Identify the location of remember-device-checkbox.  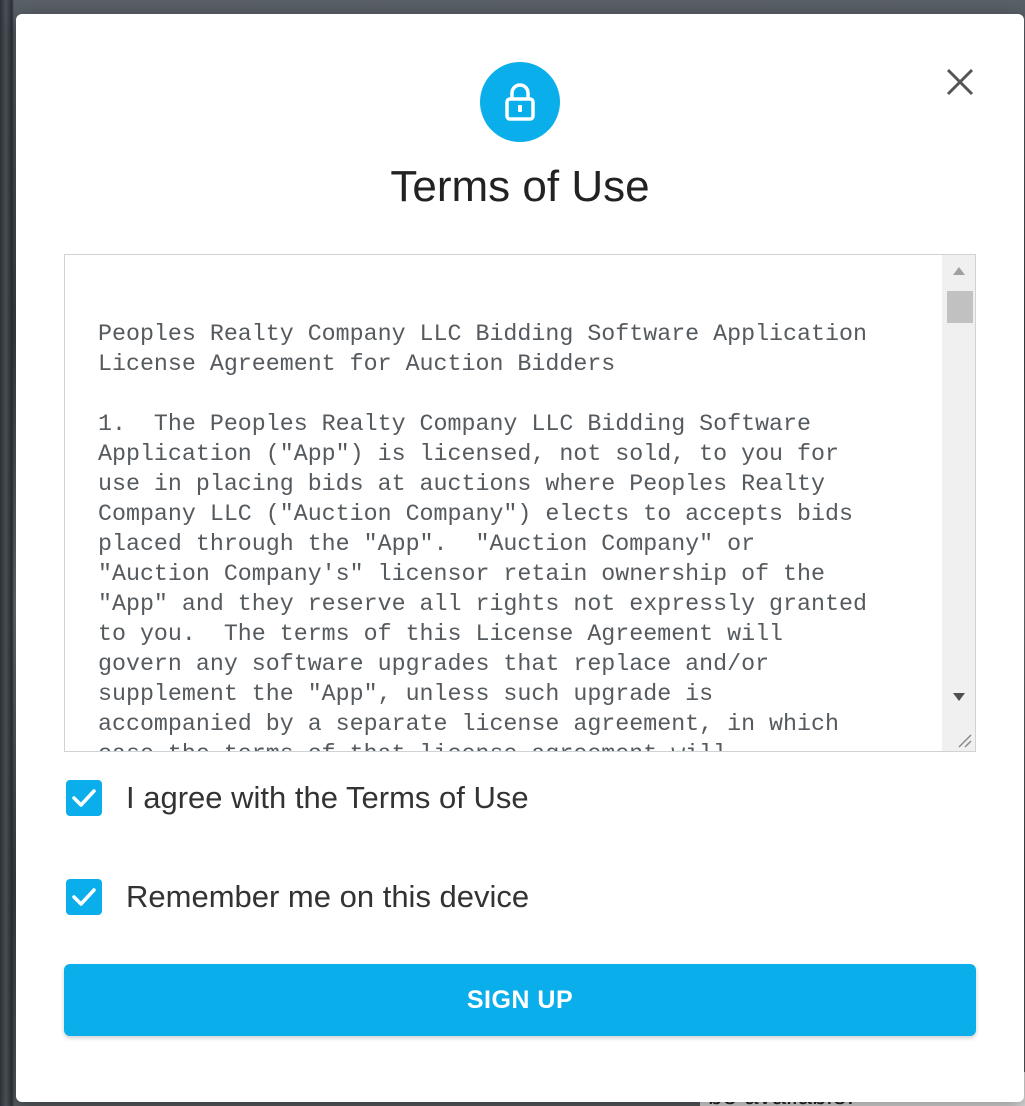
(84, 897).